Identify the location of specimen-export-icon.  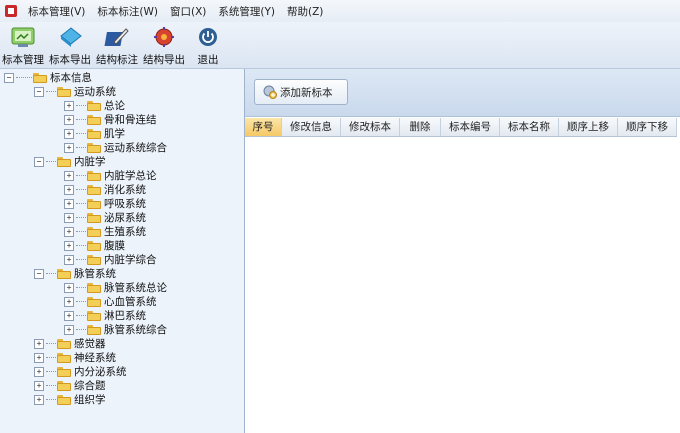
(70, 37).